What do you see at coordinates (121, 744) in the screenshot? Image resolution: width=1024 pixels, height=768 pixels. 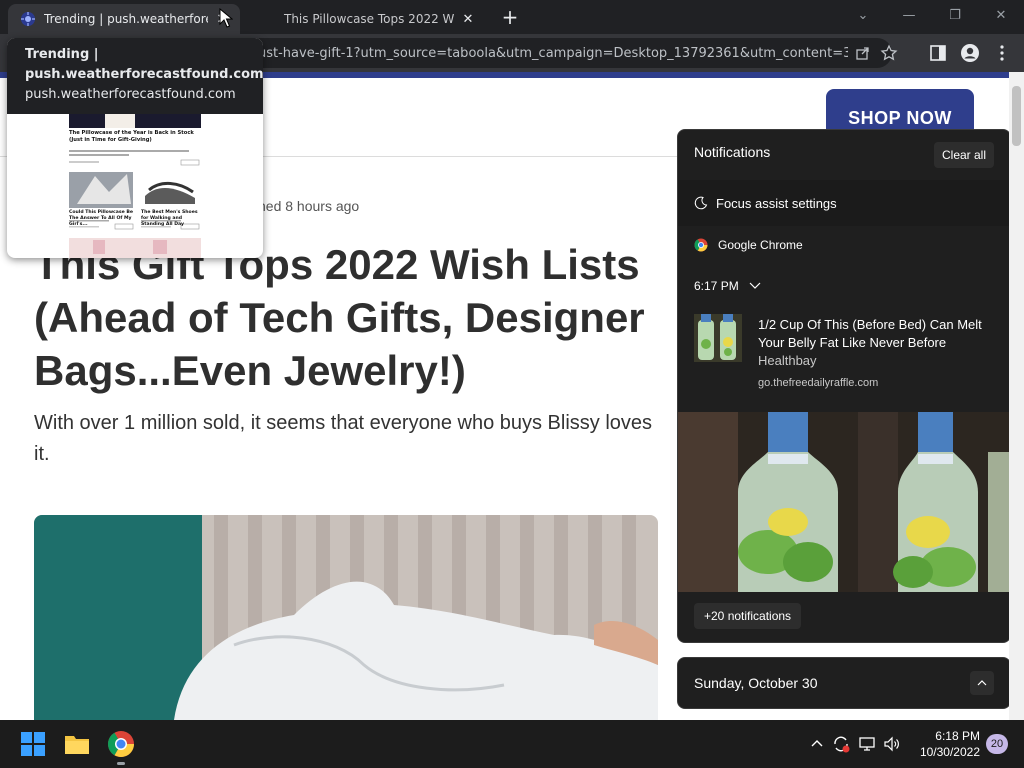 I see `chrome-taskbar-icon` at bounding box center [121, 744].